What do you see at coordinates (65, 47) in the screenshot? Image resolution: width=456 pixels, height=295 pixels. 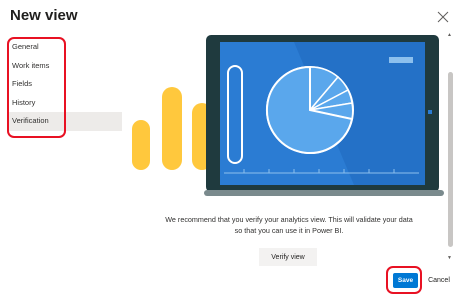 I see `nav-item-general: General` at bounding box center [65, 47].